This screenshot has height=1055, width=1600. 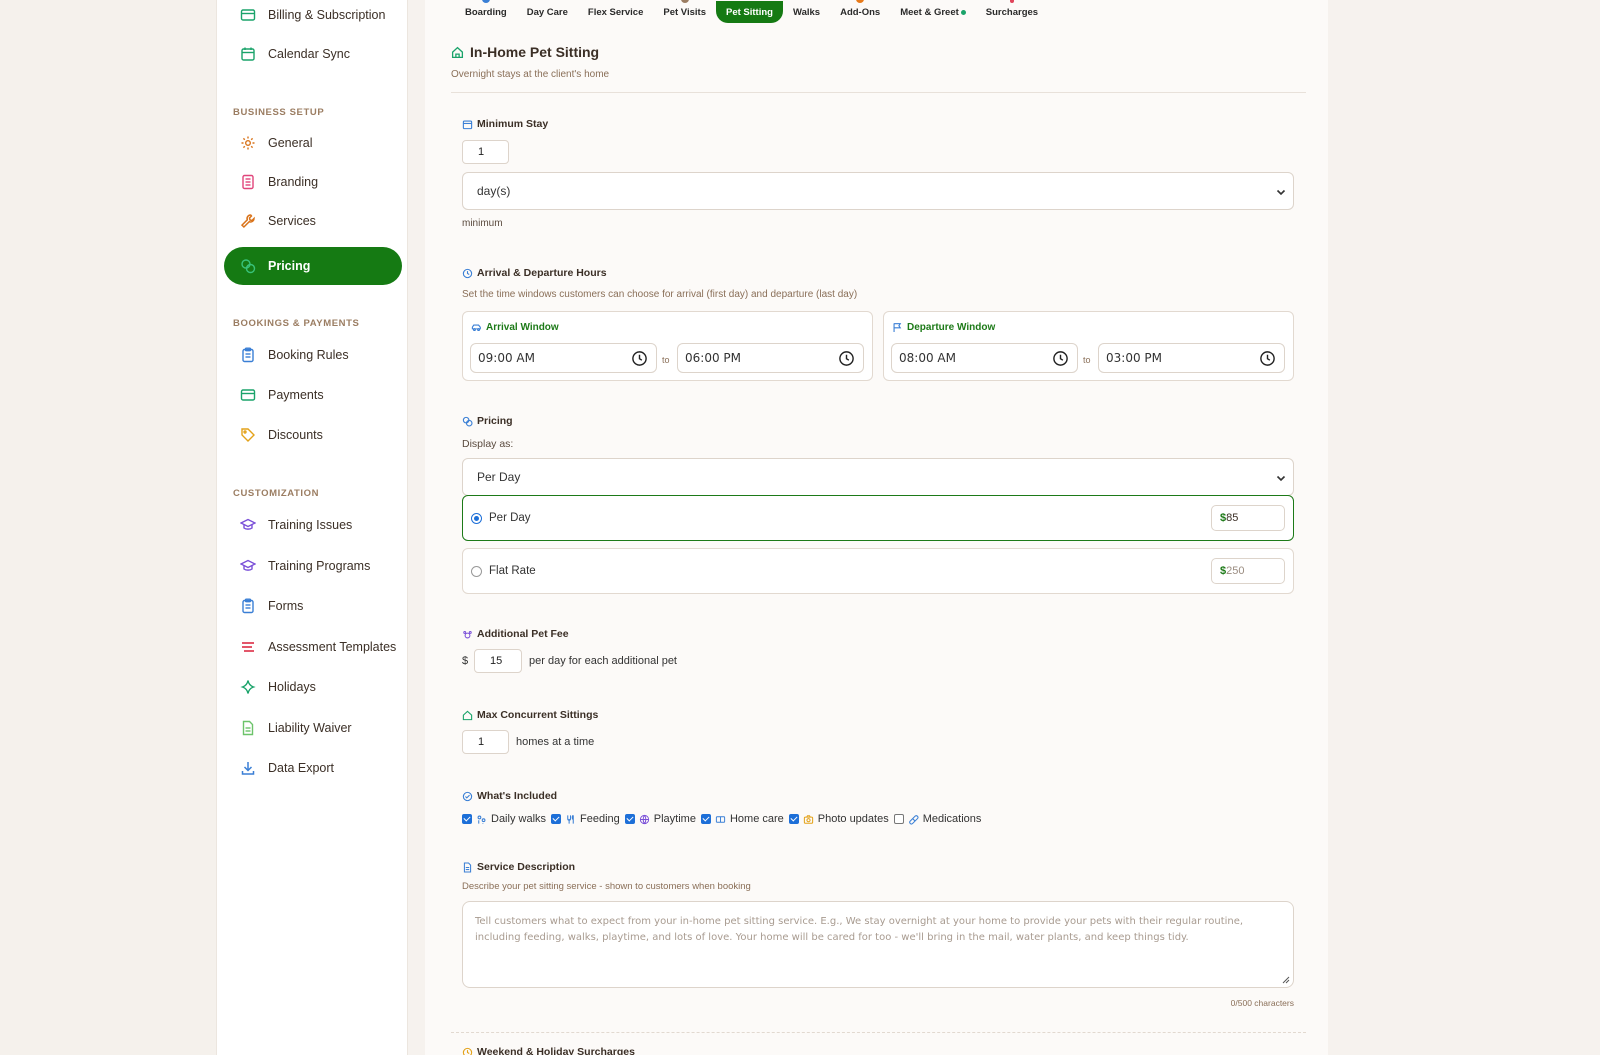 What do you see at coordinates (749, 12) in the screenshot?
I see `tab-pet-sitting: Pet Sitting` at bounding box center [749, 12].